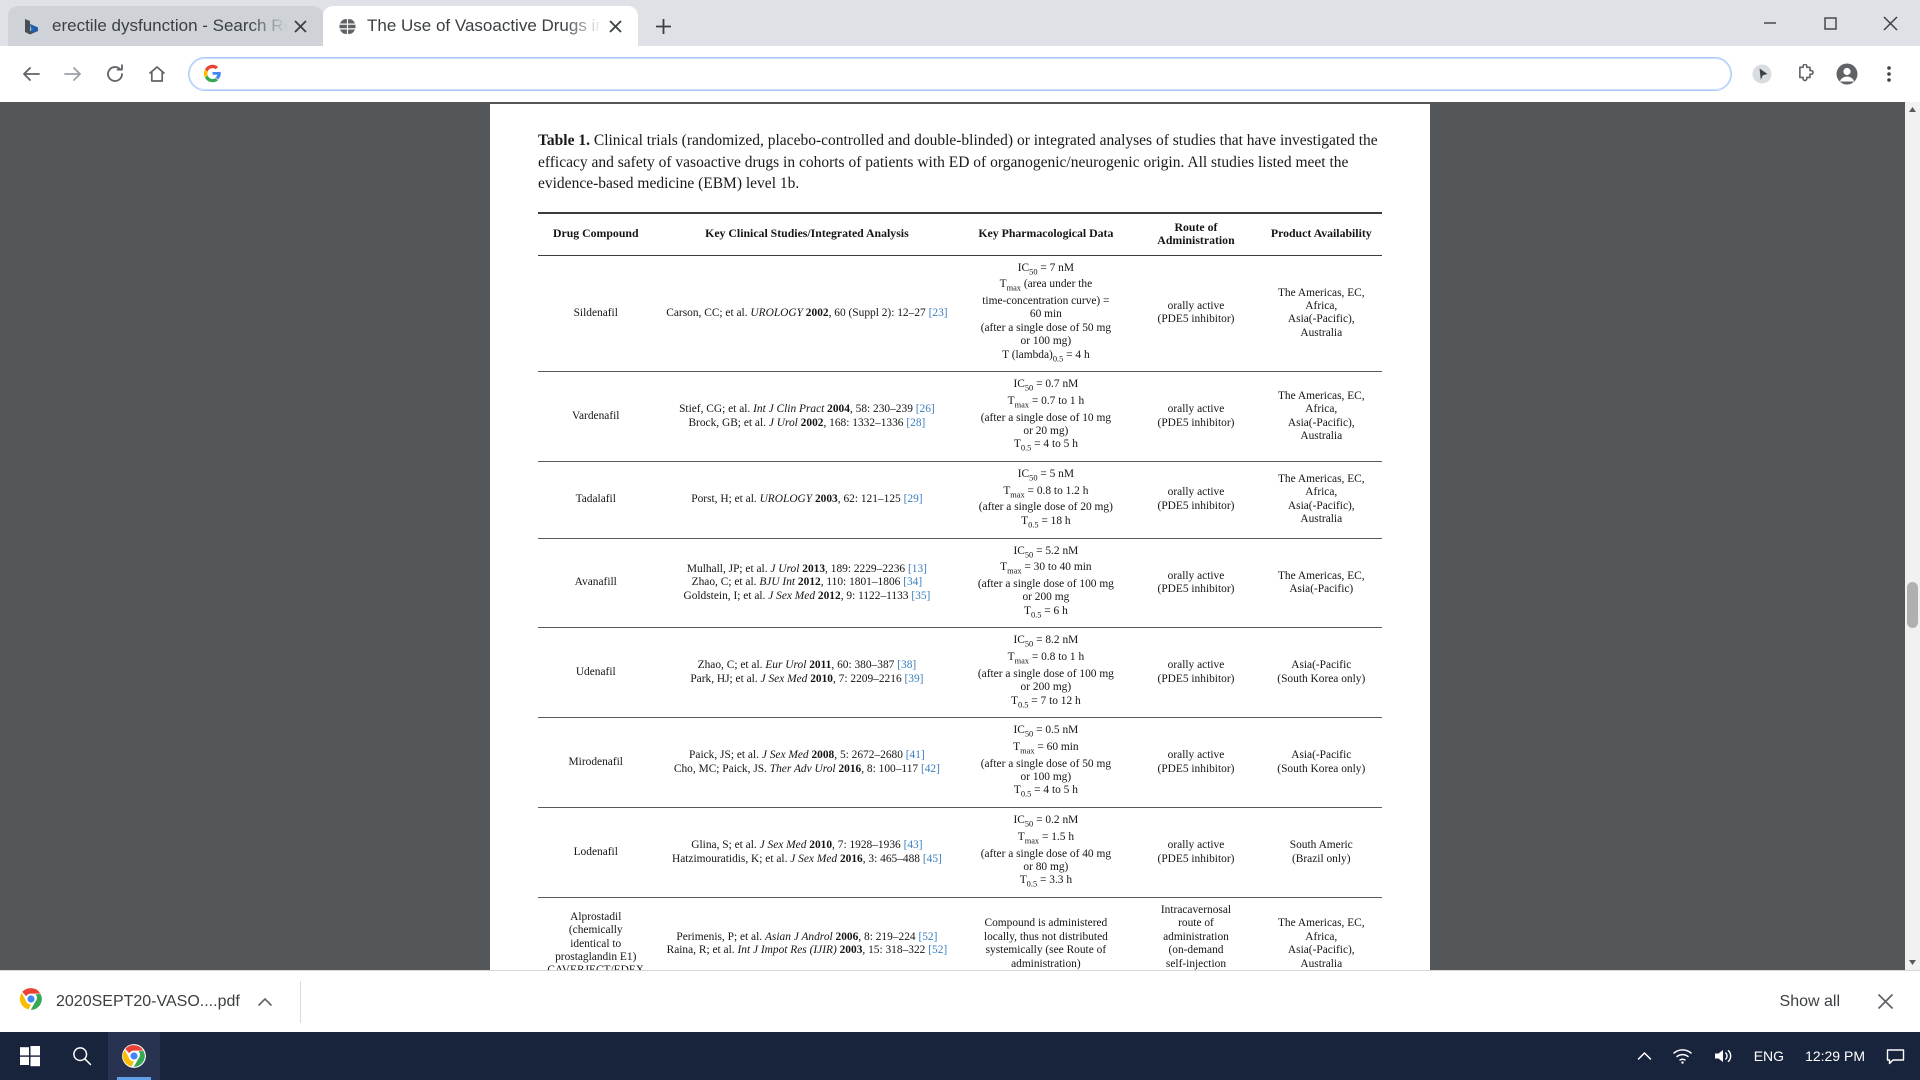 The width and height of the screenshot is (1920, 1080). I want to click on window-controls, so click(1830, 23).